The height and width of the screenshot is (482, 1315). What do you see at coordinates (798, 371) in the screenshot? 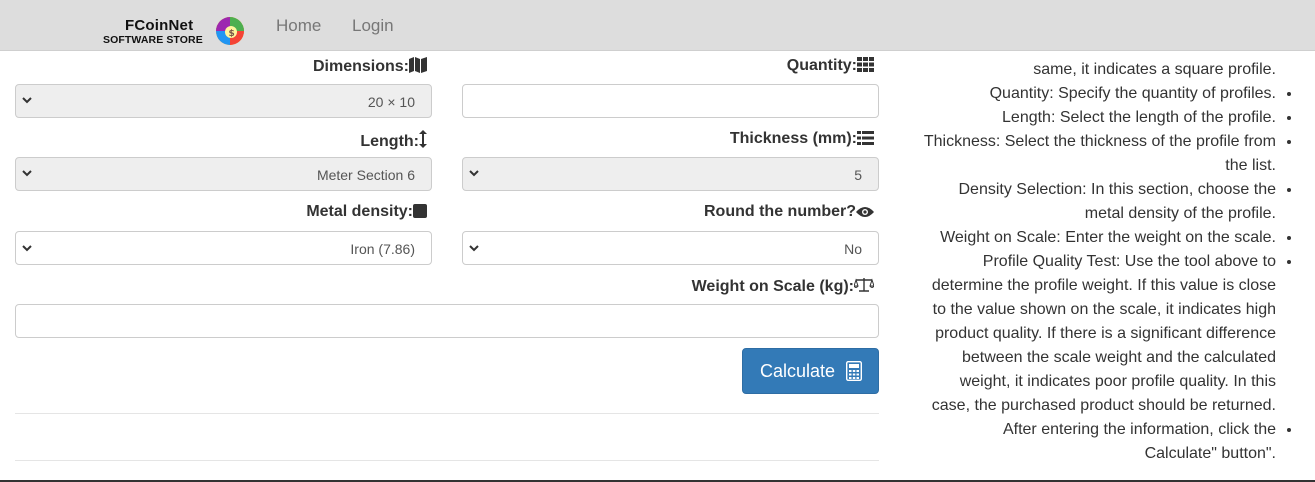
I see `calculate-button-label: Calculate` at bounding box center [798, 371].